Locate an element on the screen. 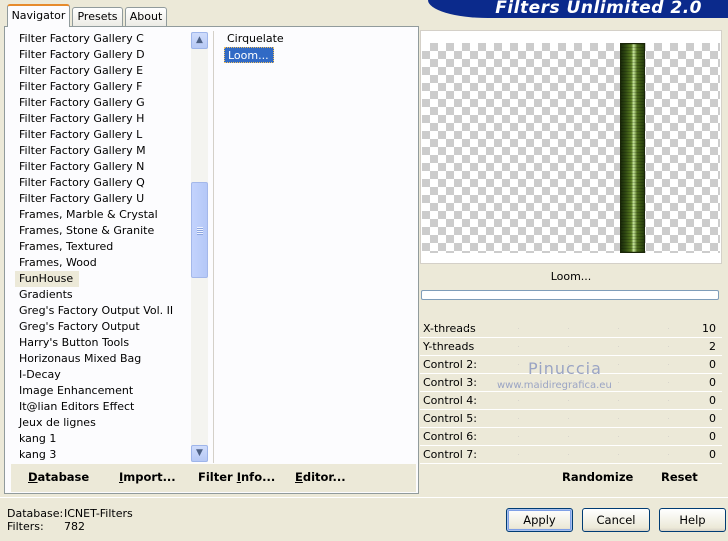 The height and width of the screenshot is (541, 728). database-value: ICNET-Filters is located at coordinates (98, 513).